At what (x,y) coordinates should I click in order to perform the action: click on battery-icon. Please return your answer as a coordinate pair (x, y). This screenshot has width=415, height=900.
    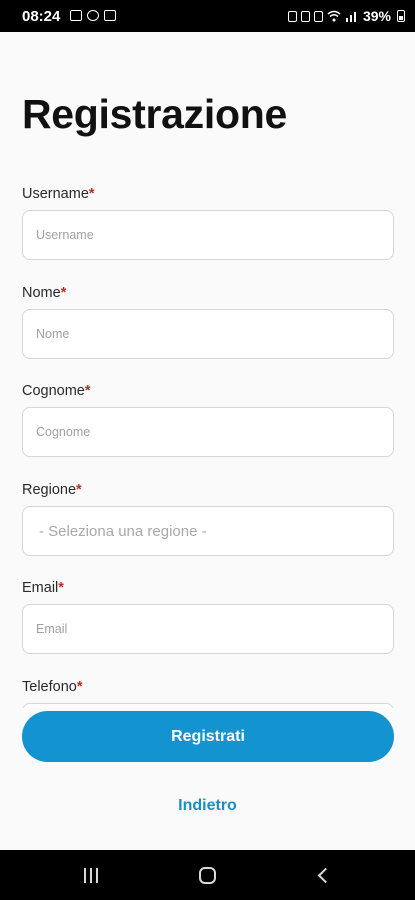
    Looking at the image, I should click on (401, 16).